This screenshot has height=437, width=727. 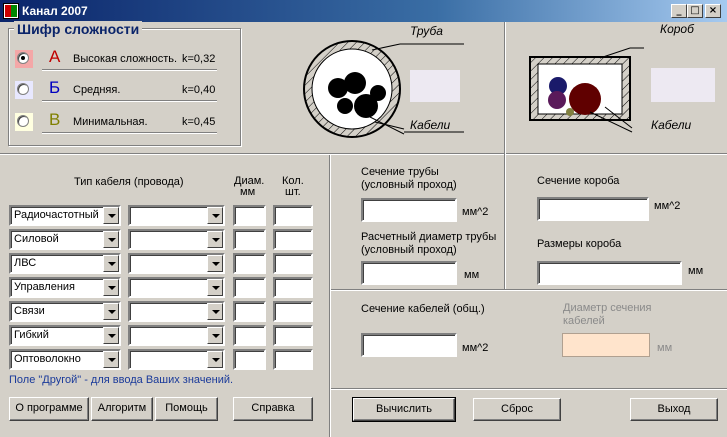 I want to click on cables-section-unit: мм^2, so click(x=475, y=348).